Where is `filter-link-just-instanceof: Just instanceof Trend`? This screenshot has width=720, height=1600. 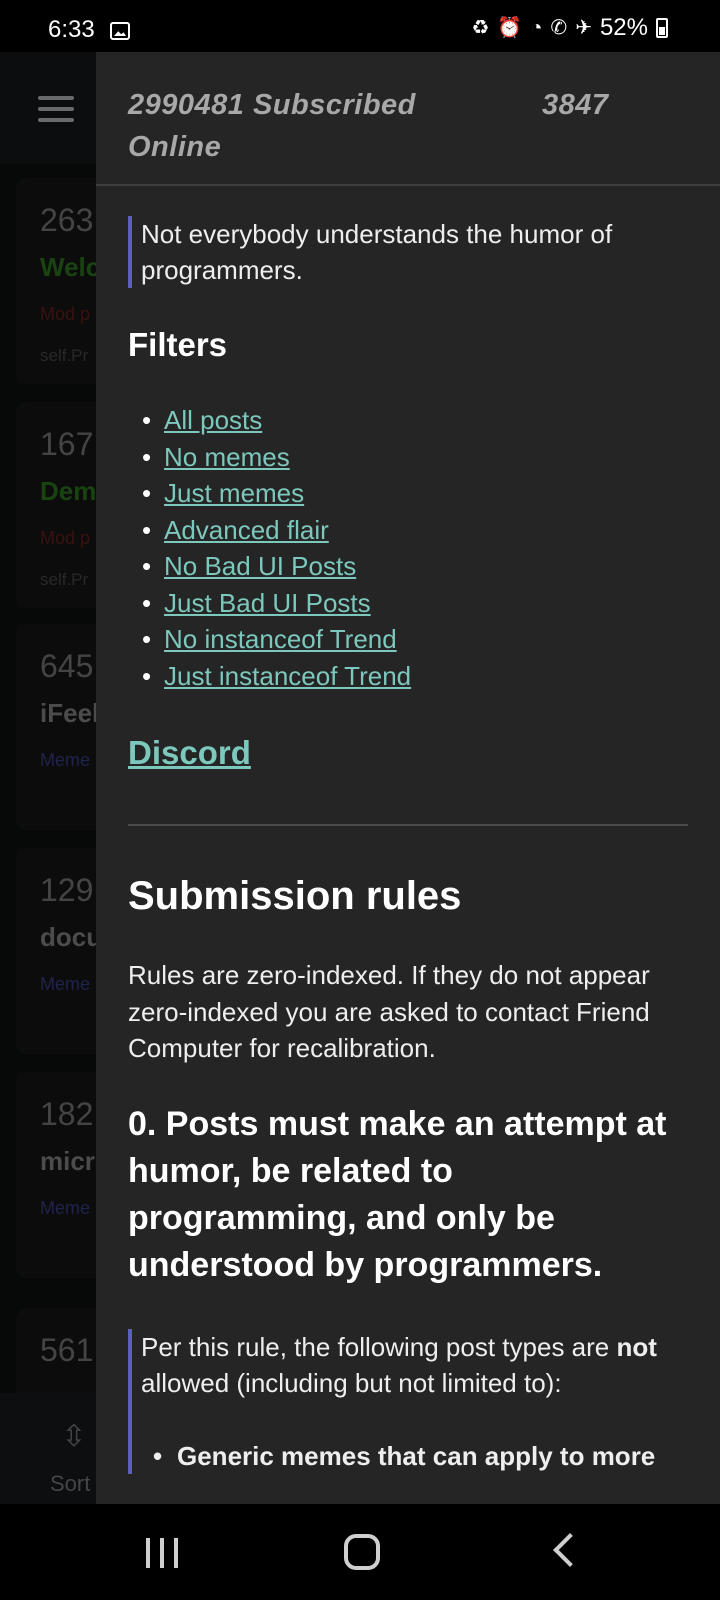 filter-link-just-instanceof: Just instanceof Trend is located at coordinates (287, 676).